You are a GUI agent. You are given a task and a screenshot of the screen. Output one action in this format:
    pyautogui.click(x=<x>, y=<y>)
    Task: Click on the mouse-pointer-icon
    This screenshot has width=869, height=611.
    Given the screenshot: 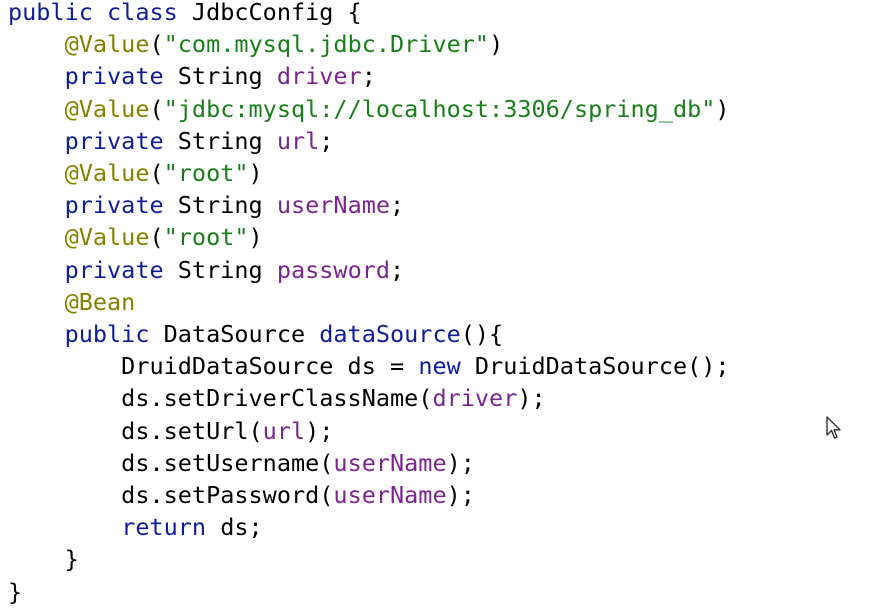 What is the action you would take?
    pyautogui.click(x=833, y=427)
    